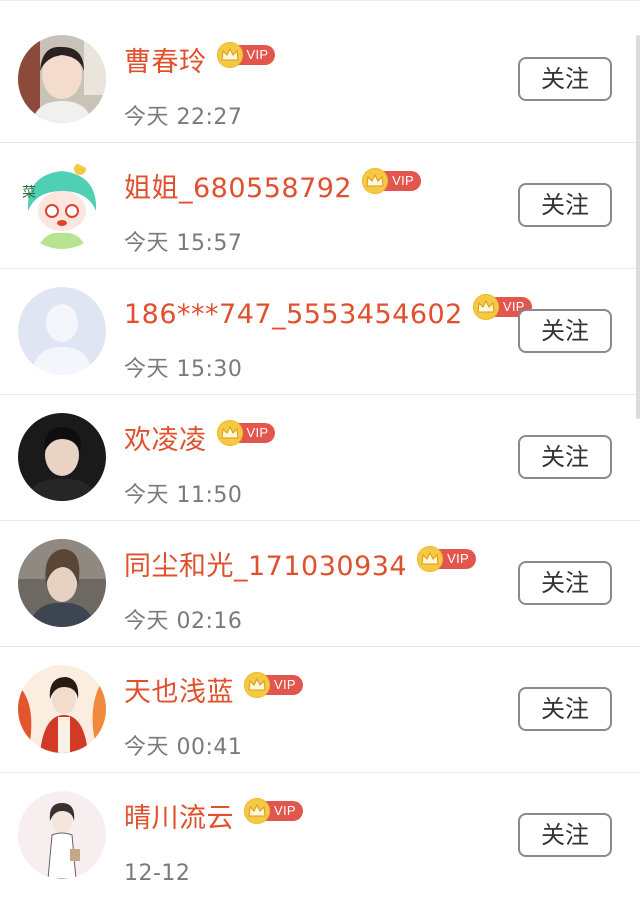 Image resolution: width=640 pixels, height=898 pixels. What do you see at coordinates (183, 243) in the screenshot?
I see `follow-time: 今天 15:57` at bounding box center [183, 243].